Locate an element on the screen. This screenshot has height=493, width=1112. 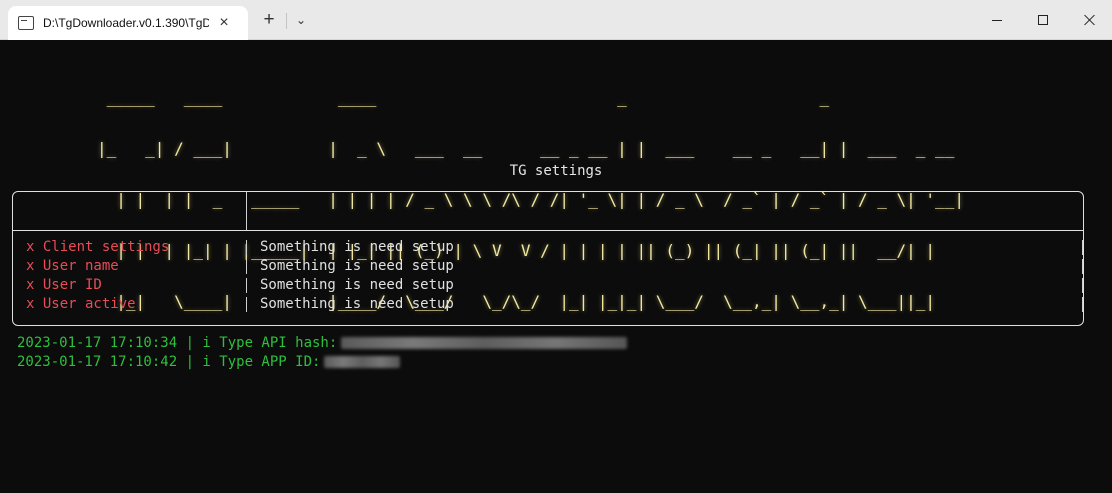
plus-icon: + is located at coordinates (269, 19).